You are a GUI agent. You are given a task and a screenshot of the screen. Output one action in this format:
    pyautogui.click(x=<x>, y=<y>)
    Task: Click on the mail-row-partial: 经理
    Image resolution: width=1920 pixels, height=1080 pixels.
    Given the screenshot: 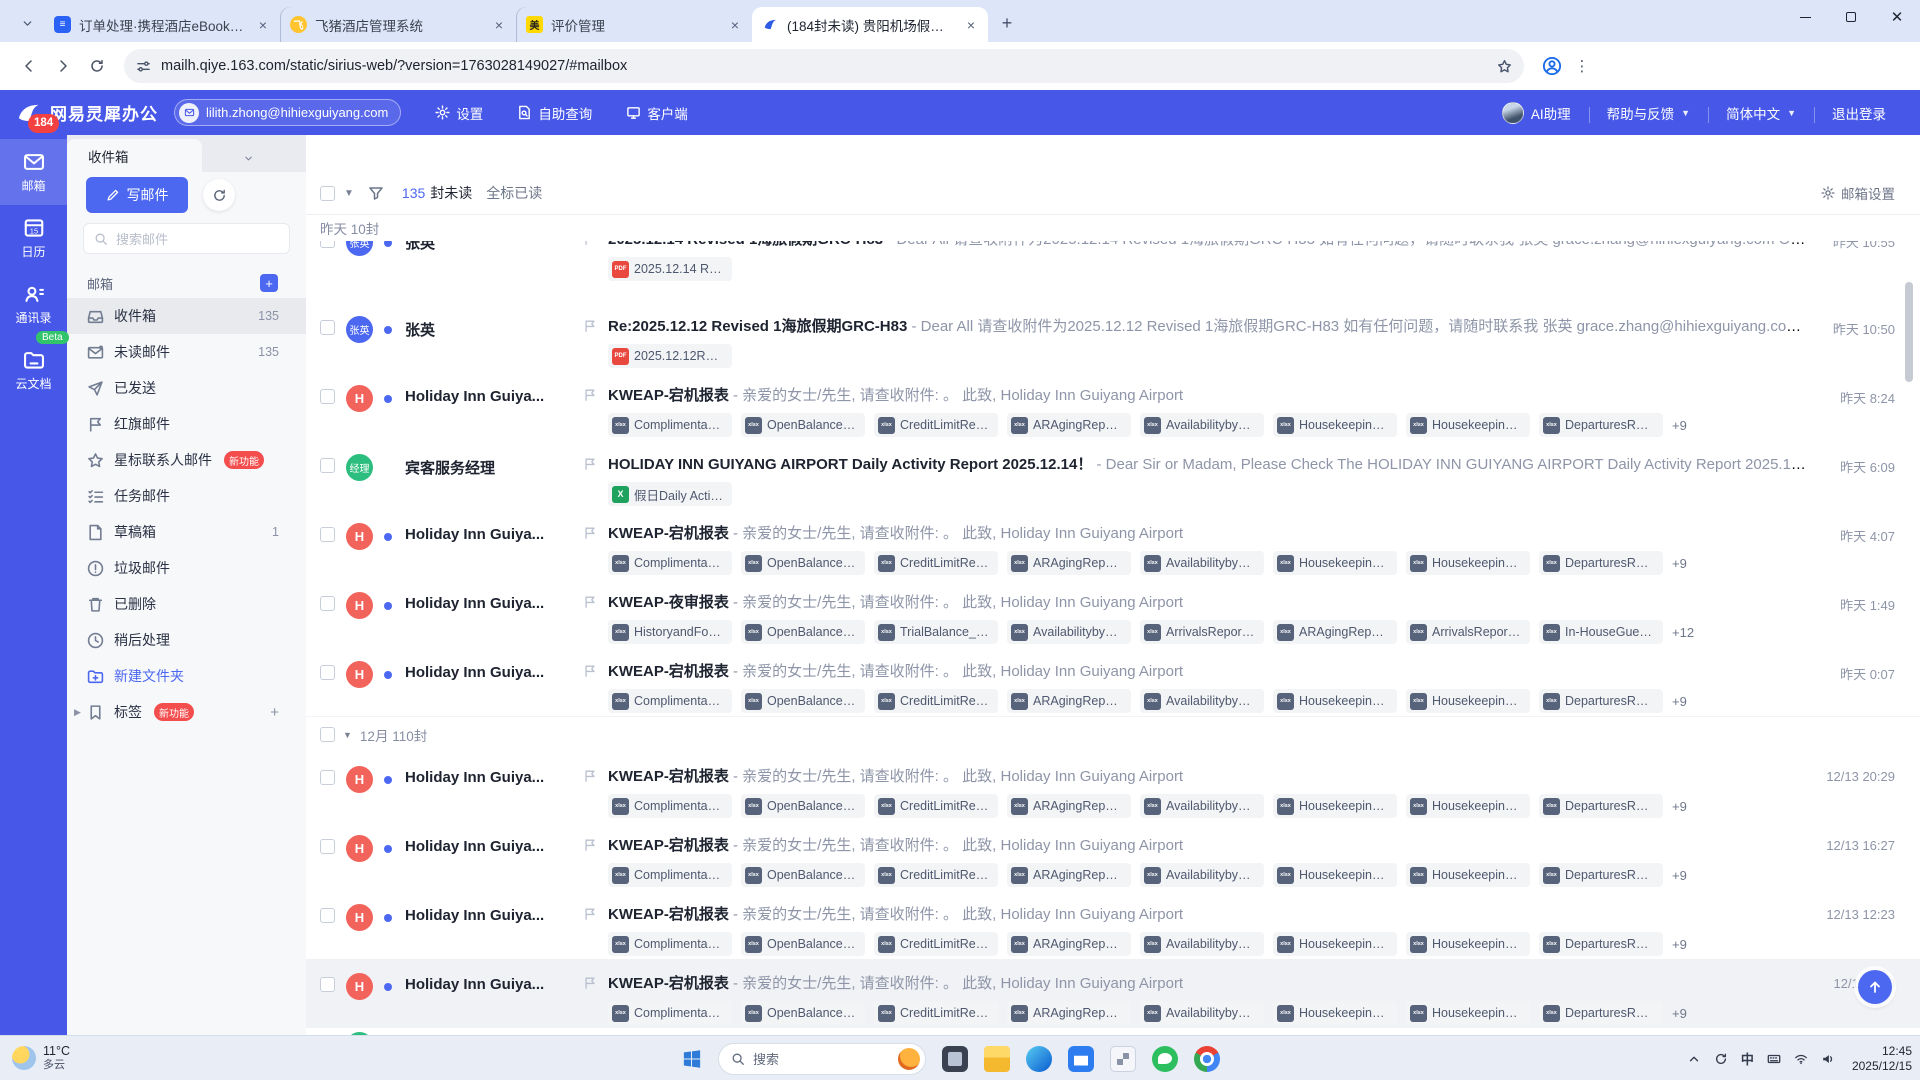 What is the action you would take?
    pyautogui.click(x=1113, y=1031)
    